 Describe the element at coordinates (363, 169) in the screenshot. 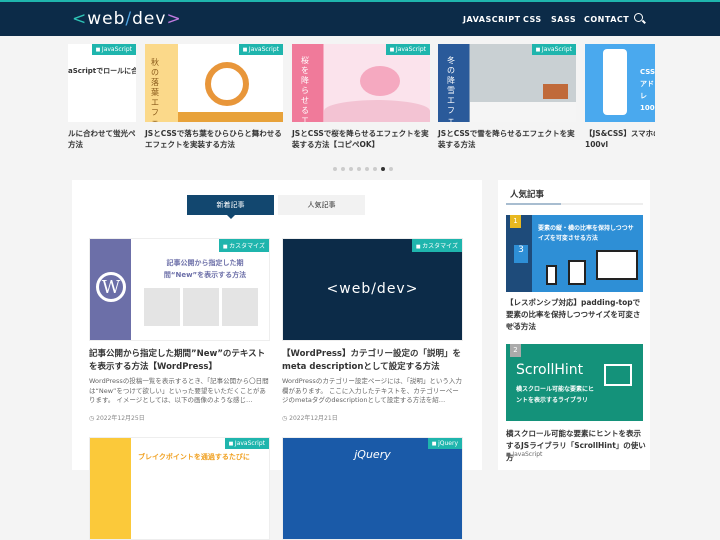

I see `carousel-pagination` at that location.